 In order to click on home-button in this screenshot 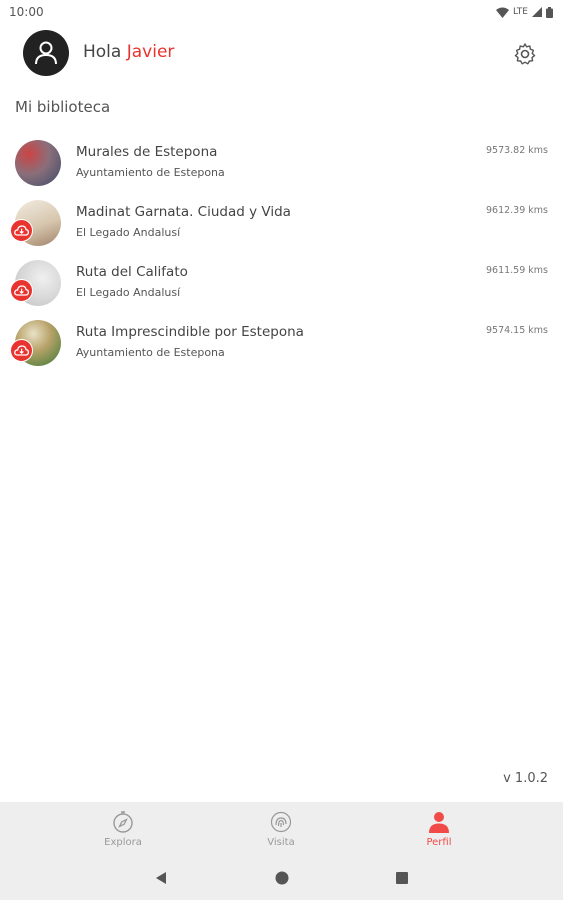, I will do `click(282, 878)`.